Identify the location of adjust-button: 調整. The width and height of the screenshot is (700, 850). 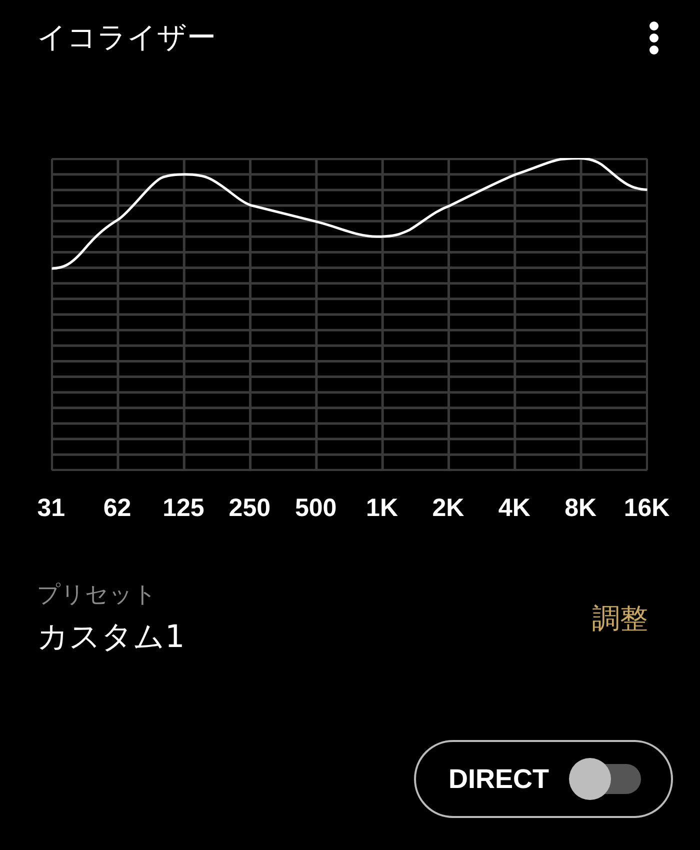
(620, 619).